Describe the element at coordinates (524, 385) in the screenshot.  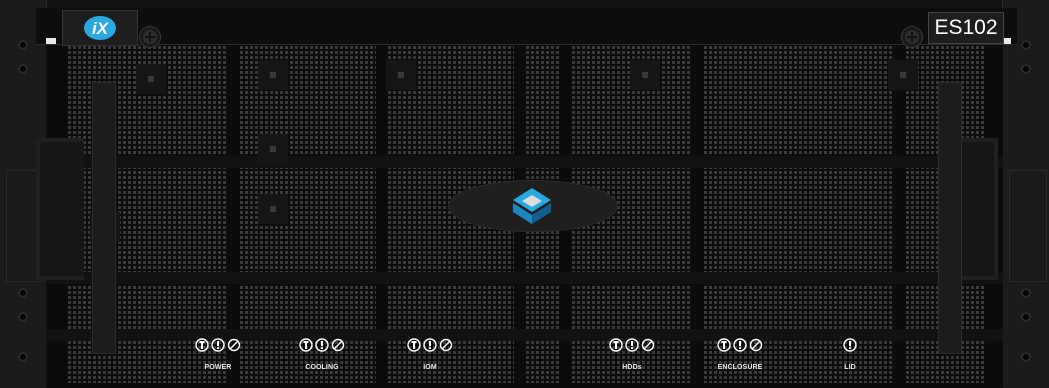
I see `bottom-edge` at that location.